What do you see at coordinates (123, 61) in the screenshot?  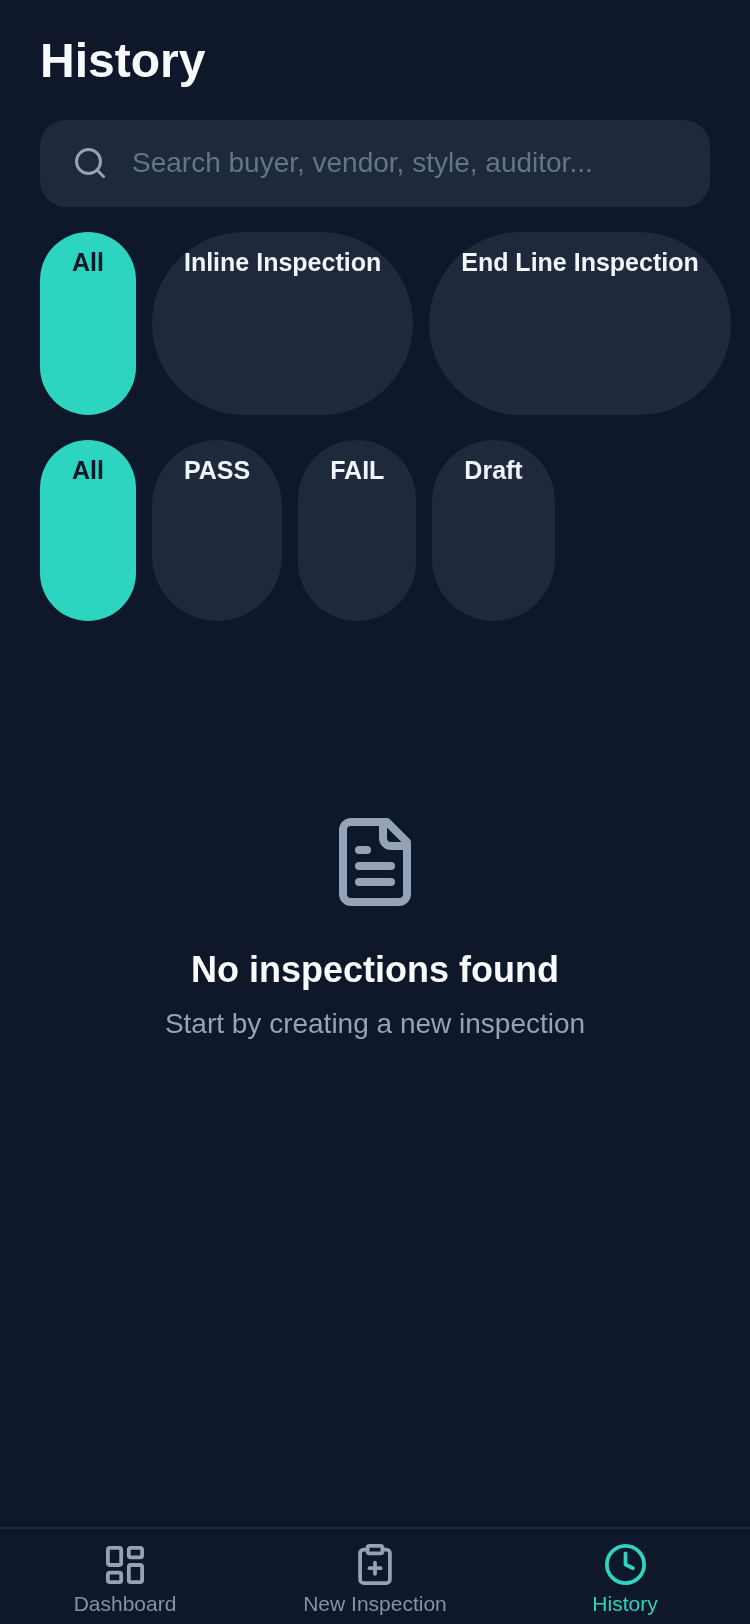 I see `page-title: History` at bounding box center [123, 61].